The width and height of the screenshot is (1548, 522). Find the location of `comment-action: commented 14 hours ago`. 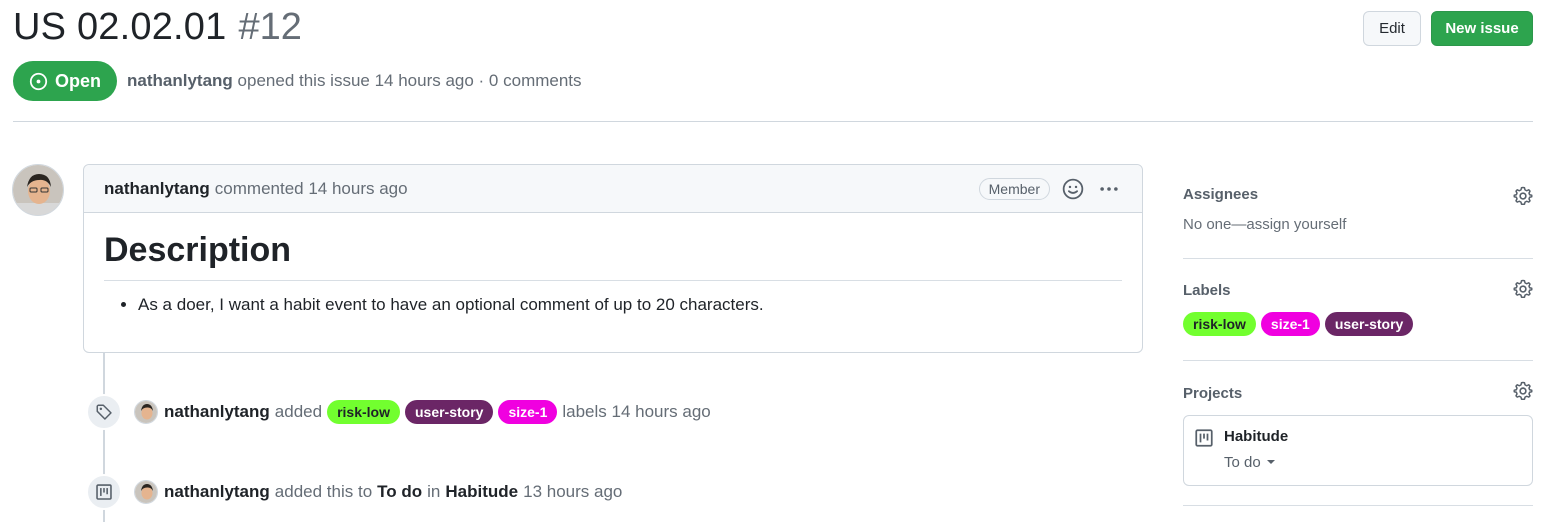

comment-action: commented 14 hours ago is located at coordinates (311, 188).